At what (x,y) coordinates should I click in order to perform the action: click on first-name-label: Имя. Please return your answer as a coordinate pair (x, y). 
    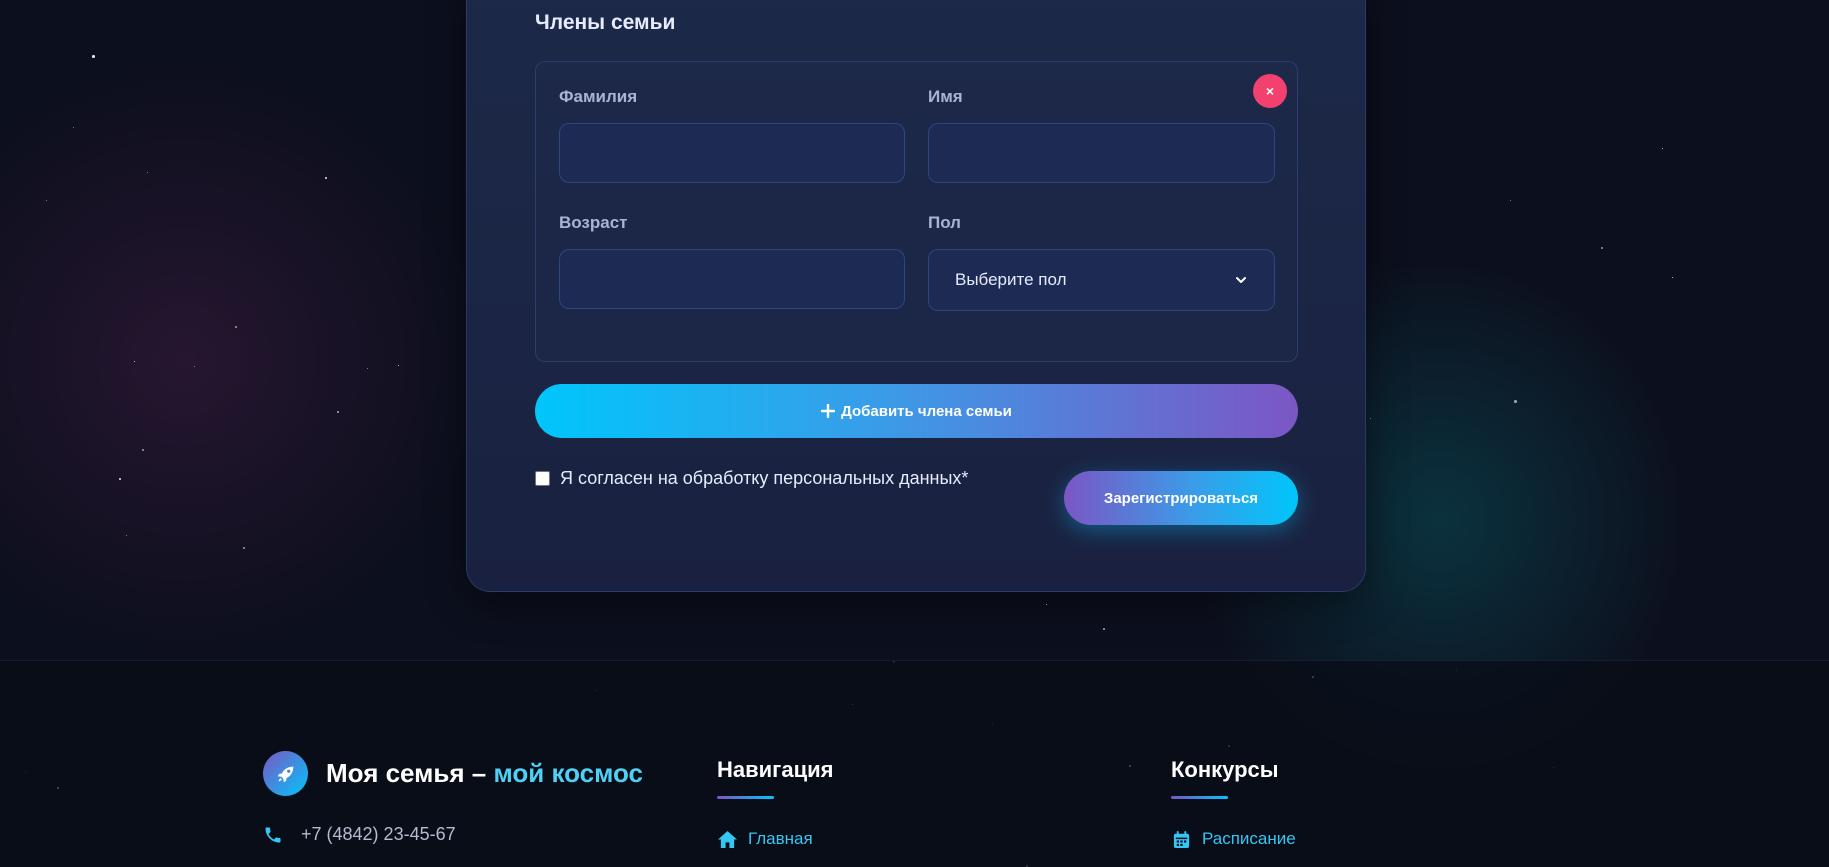
    Looking at the image, I should click on (945, 96).